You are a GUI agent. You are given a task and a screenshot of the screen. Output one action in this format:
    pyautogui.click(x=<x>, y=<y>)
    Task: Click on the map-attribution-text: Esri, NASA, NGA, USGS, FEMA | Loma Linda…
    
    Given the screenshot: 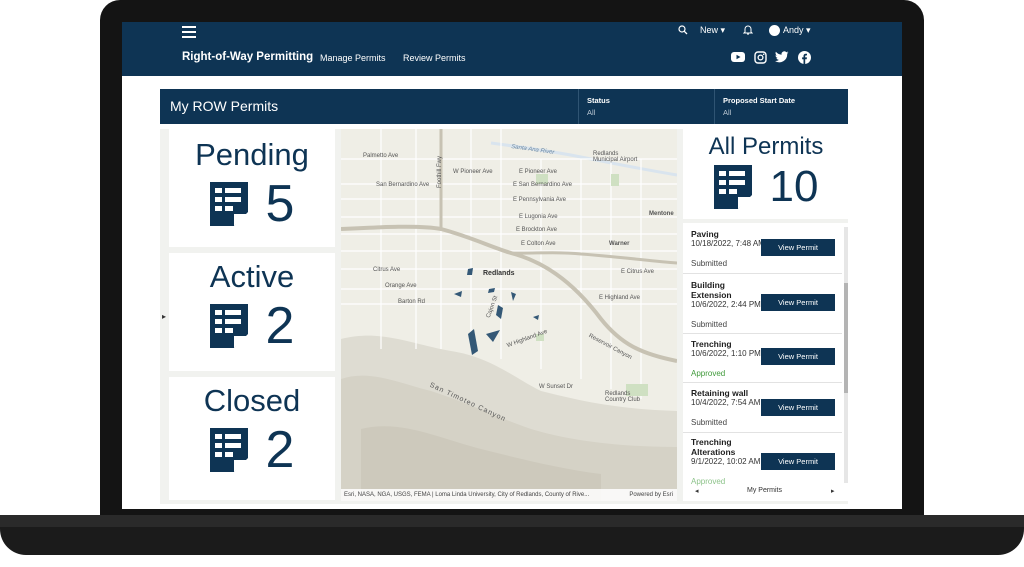 What is the action you would take?
    pyautogui.click(x=467, y=495)
    